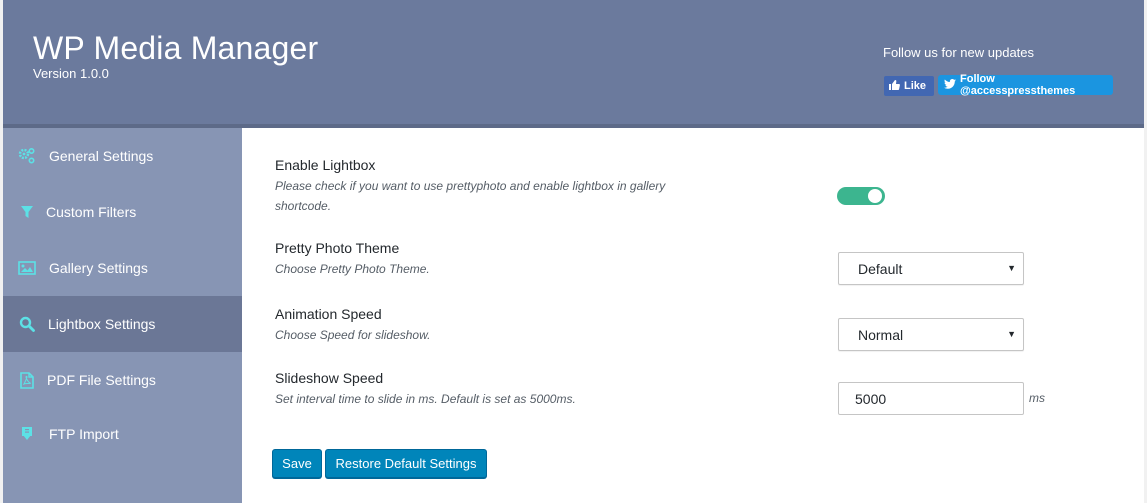 The width and height of the screenshot is (1147, 503). I want to click on slideshow-speed-title: Slideshow Speed, so click(329, 378).